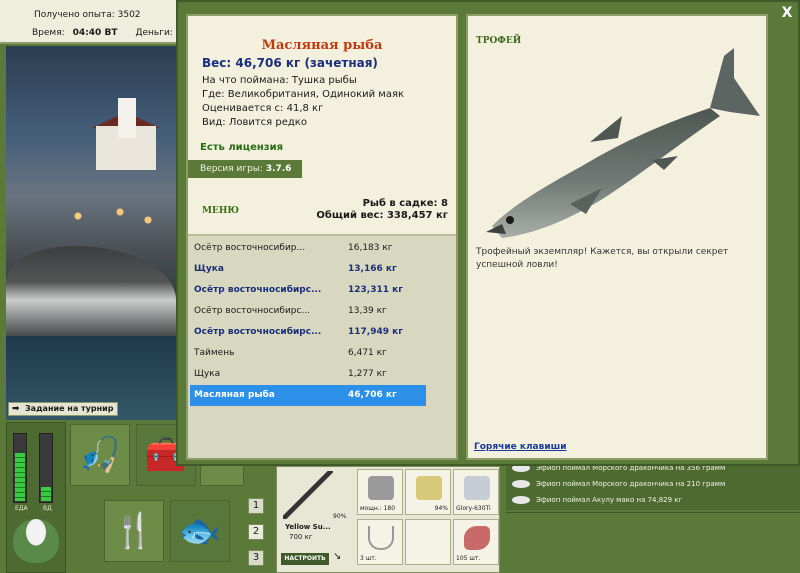 This screenshot has height=573, width=800. I want to click on rod-condition: 90%, so click(340, 516).